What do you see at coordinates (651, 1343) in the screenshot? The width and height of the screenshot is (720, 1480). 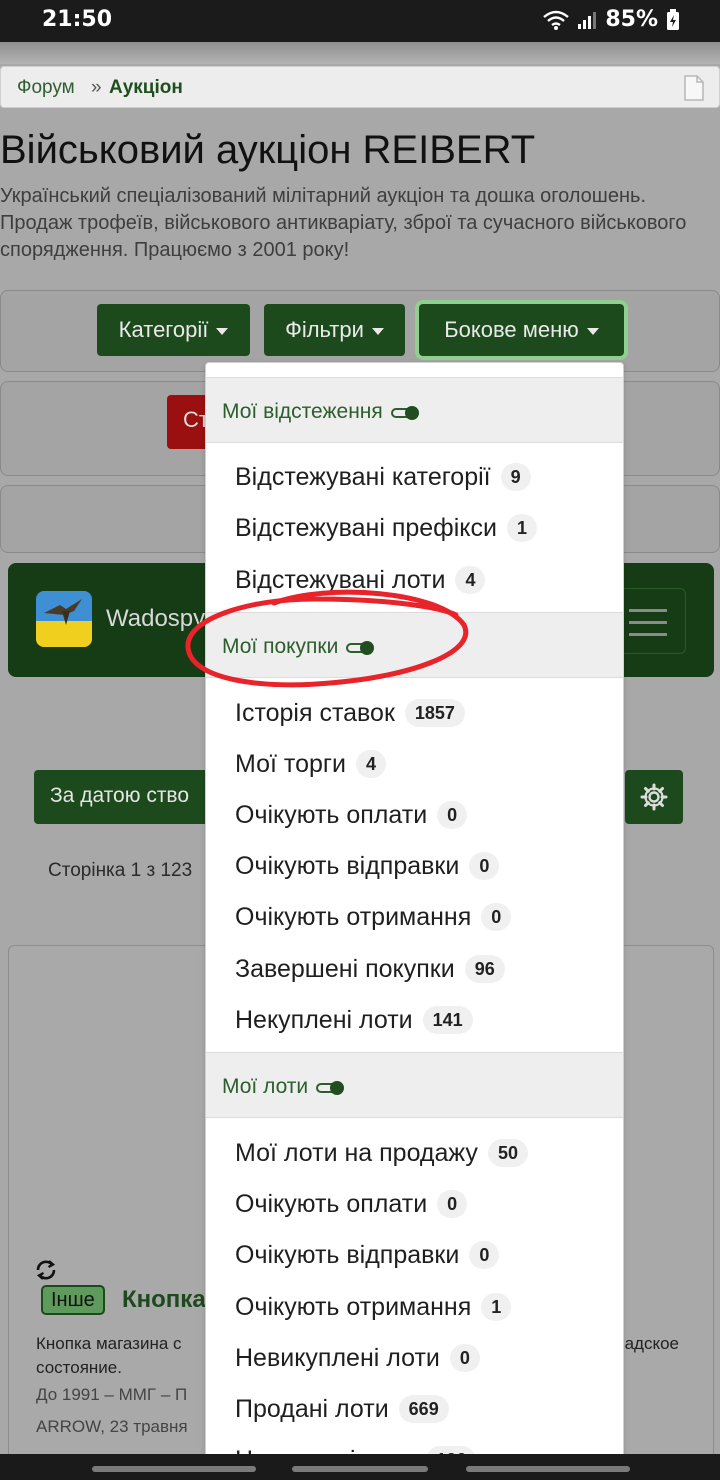 I see `lot-description-end: адское` at bounding box center [651, 1343].